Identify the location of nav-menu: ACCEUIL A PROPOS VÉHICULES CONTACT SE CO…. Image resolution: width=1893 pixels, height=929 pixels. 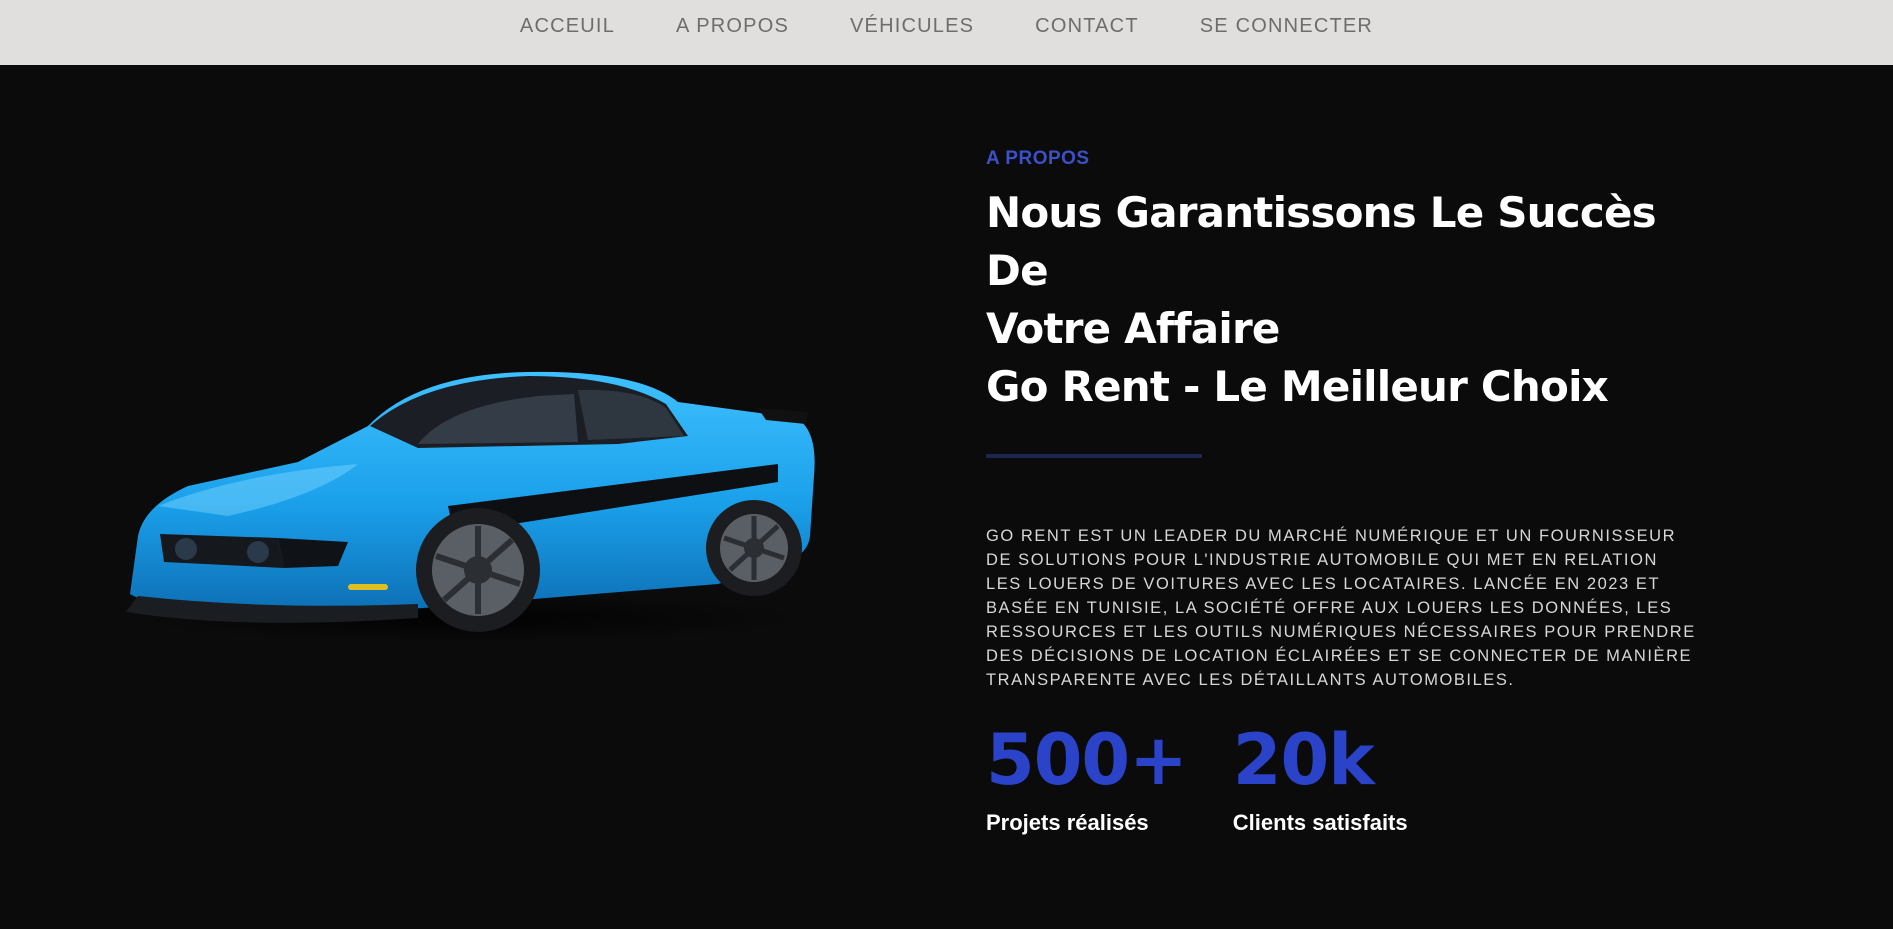
(946, 26).